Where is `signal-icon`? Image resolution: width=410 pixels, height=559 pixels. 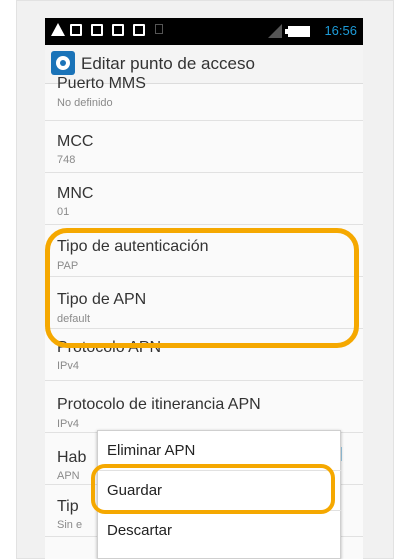
signal-icon is located at coordinates (275, 31).